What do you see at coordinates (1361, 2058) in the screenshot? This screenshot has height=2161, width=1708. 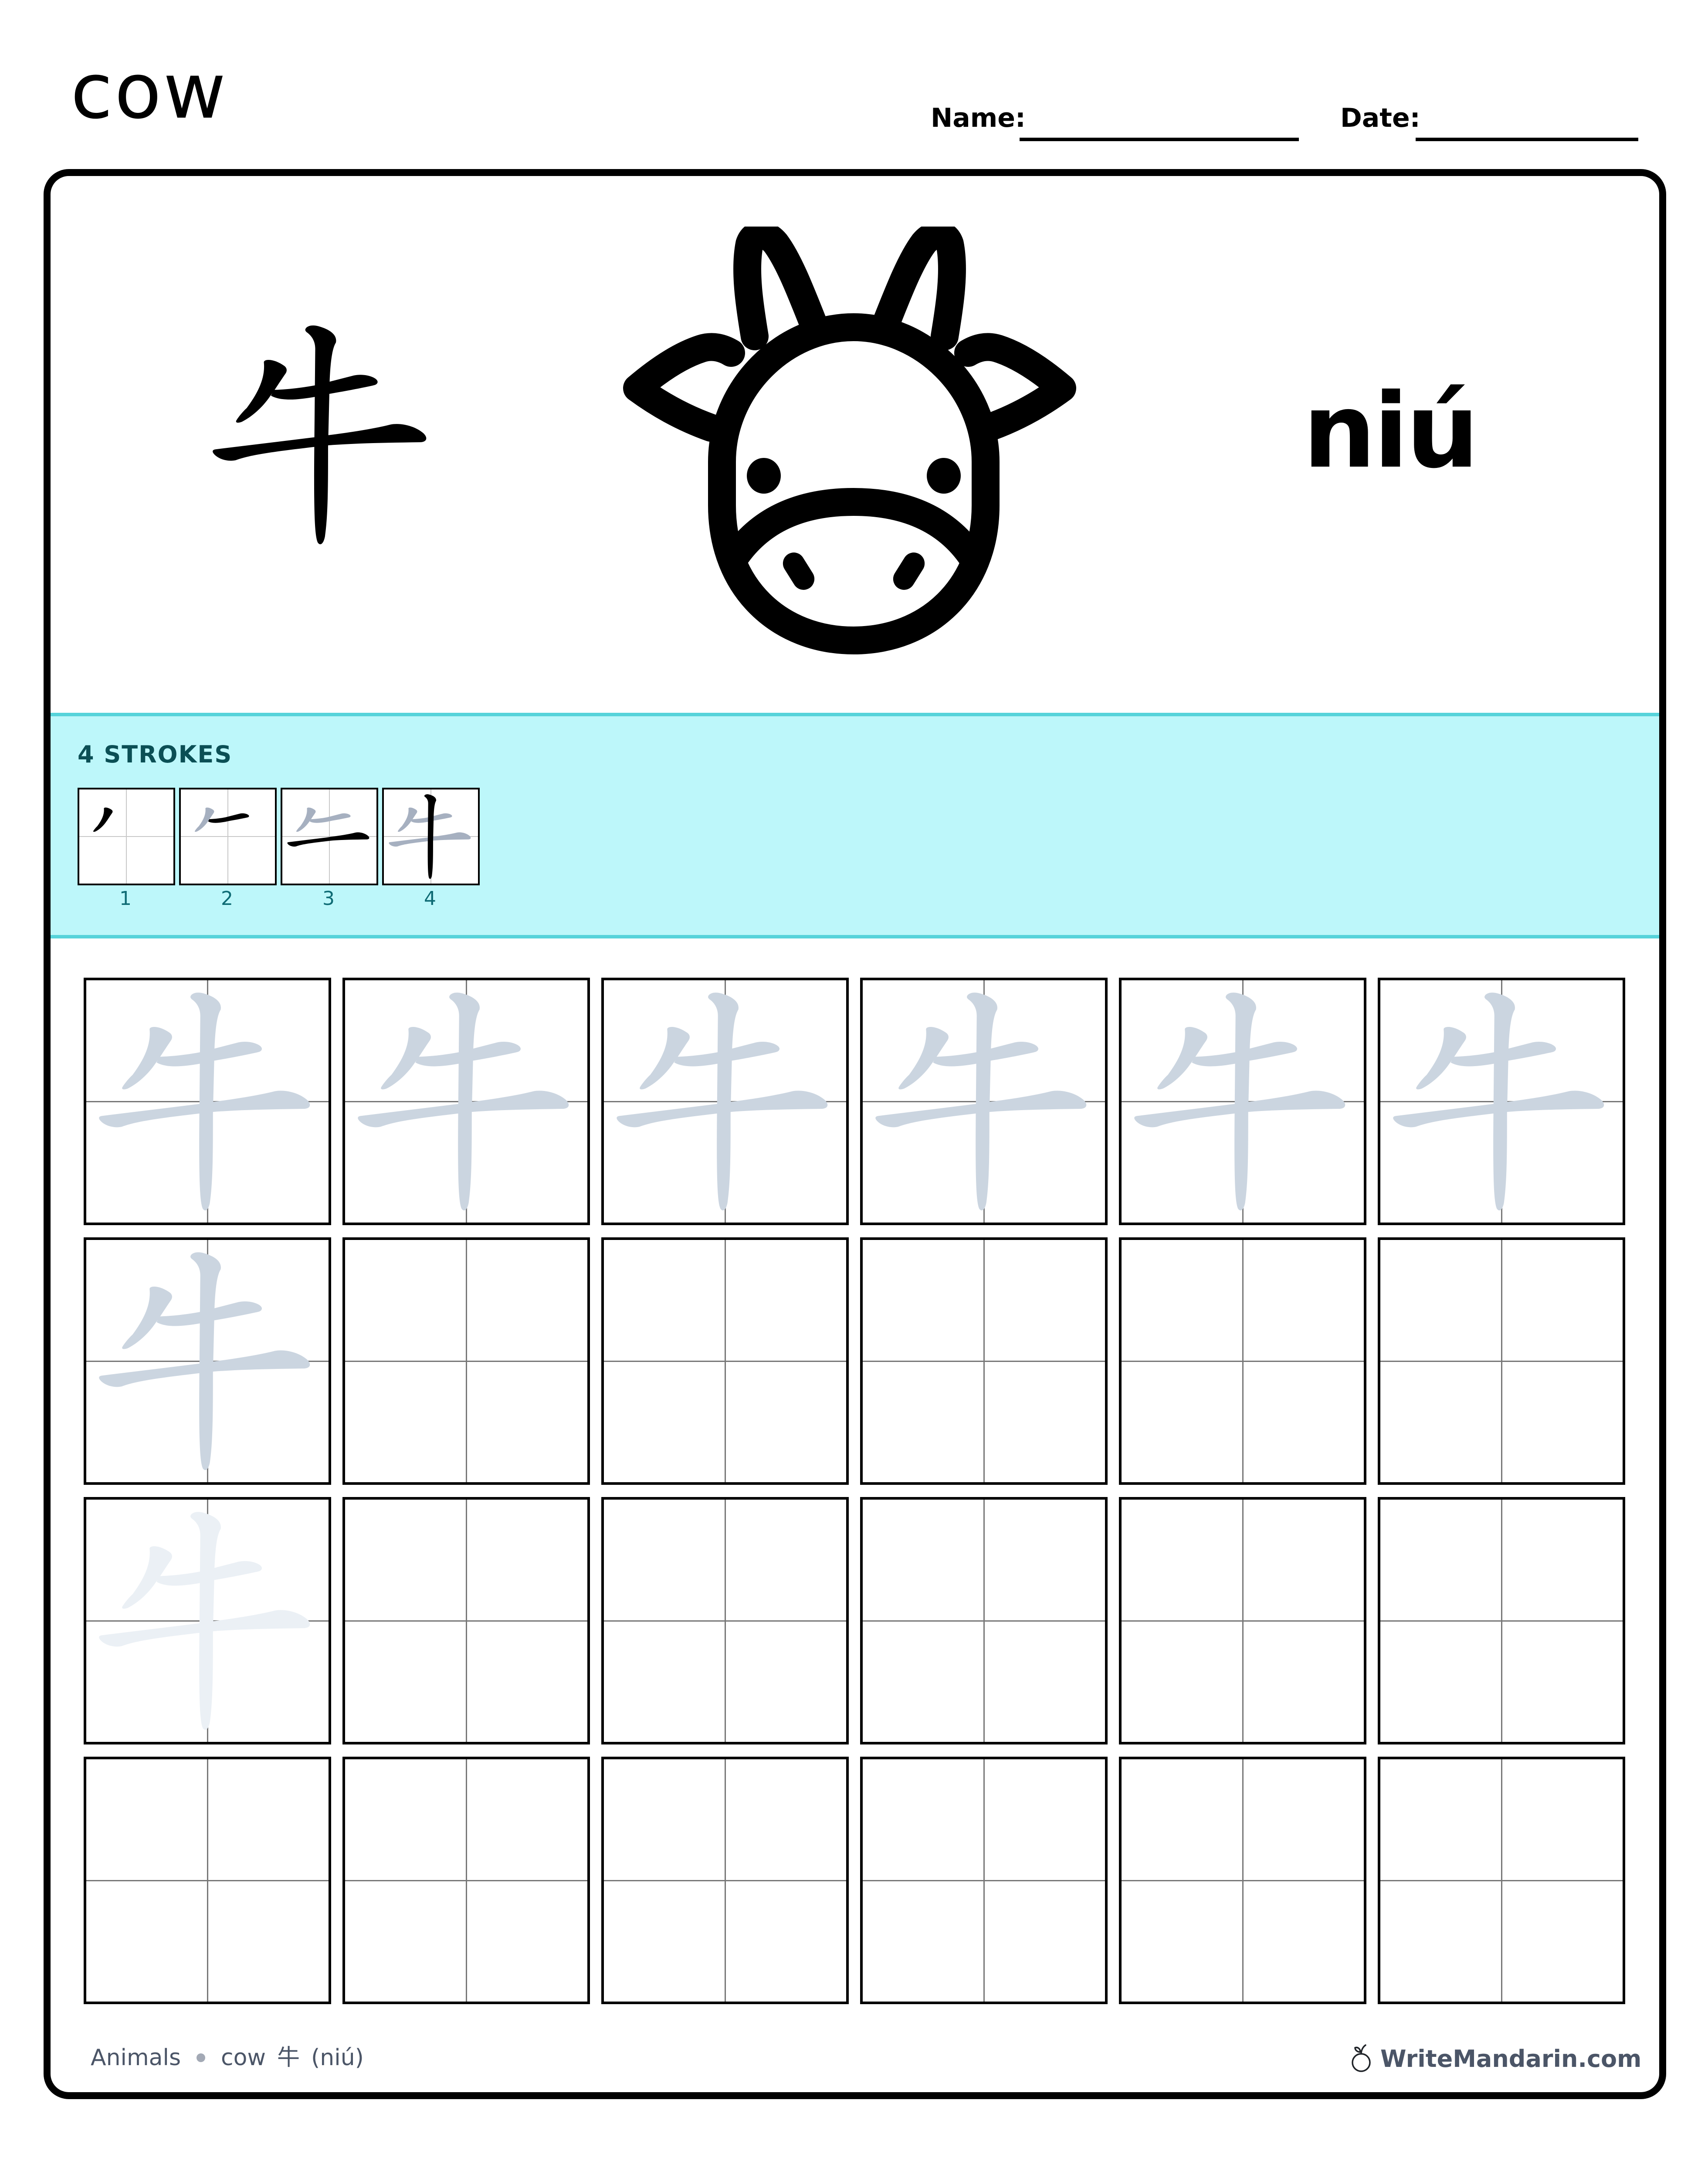 I see `plum-icon` at bounding box center [1361, 2058].